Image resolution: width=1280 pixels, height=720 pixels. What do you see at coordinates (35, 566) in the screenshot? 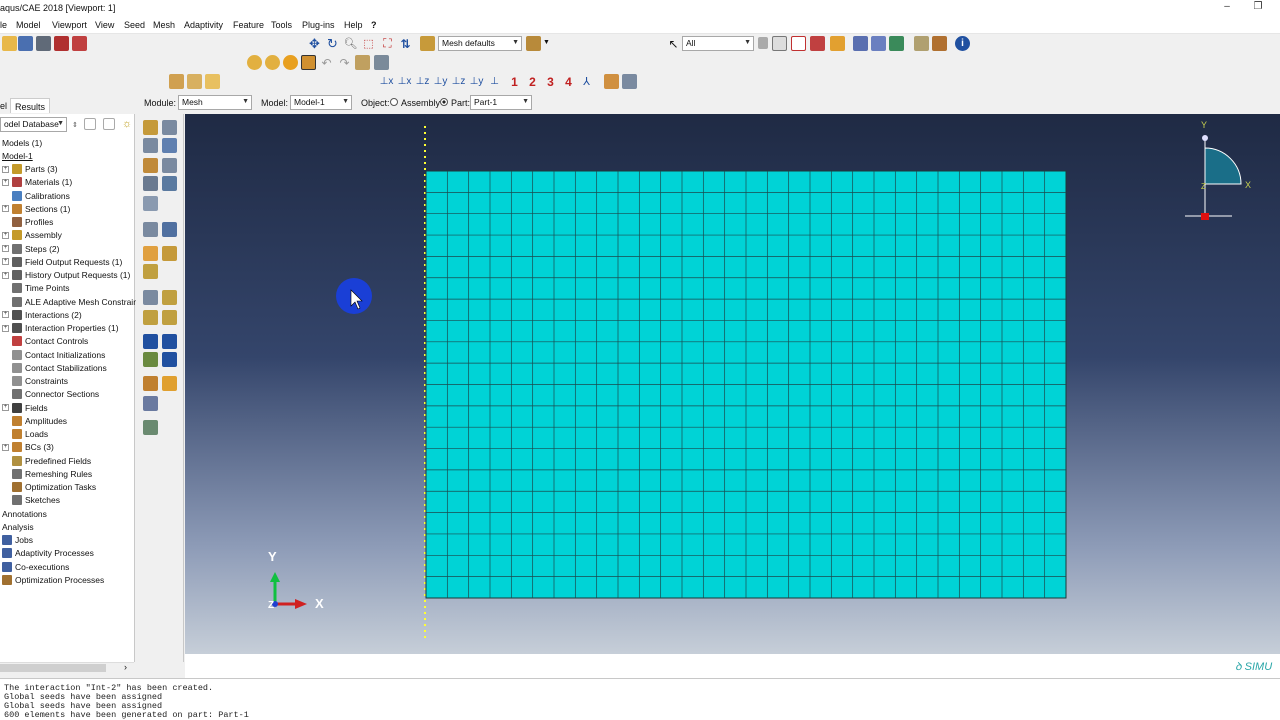
I see `tree-item: Co-executions` at bounding box center [35, 566].